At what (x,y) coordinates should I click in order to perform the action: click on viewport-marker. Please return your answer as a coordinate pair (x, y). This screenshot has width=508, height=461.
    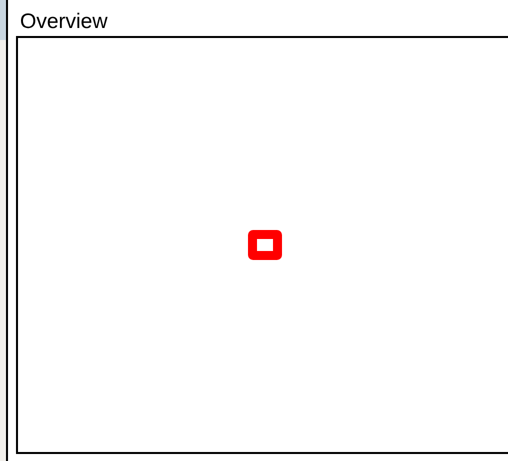
    Looking at the image, I should click on (265, 245).